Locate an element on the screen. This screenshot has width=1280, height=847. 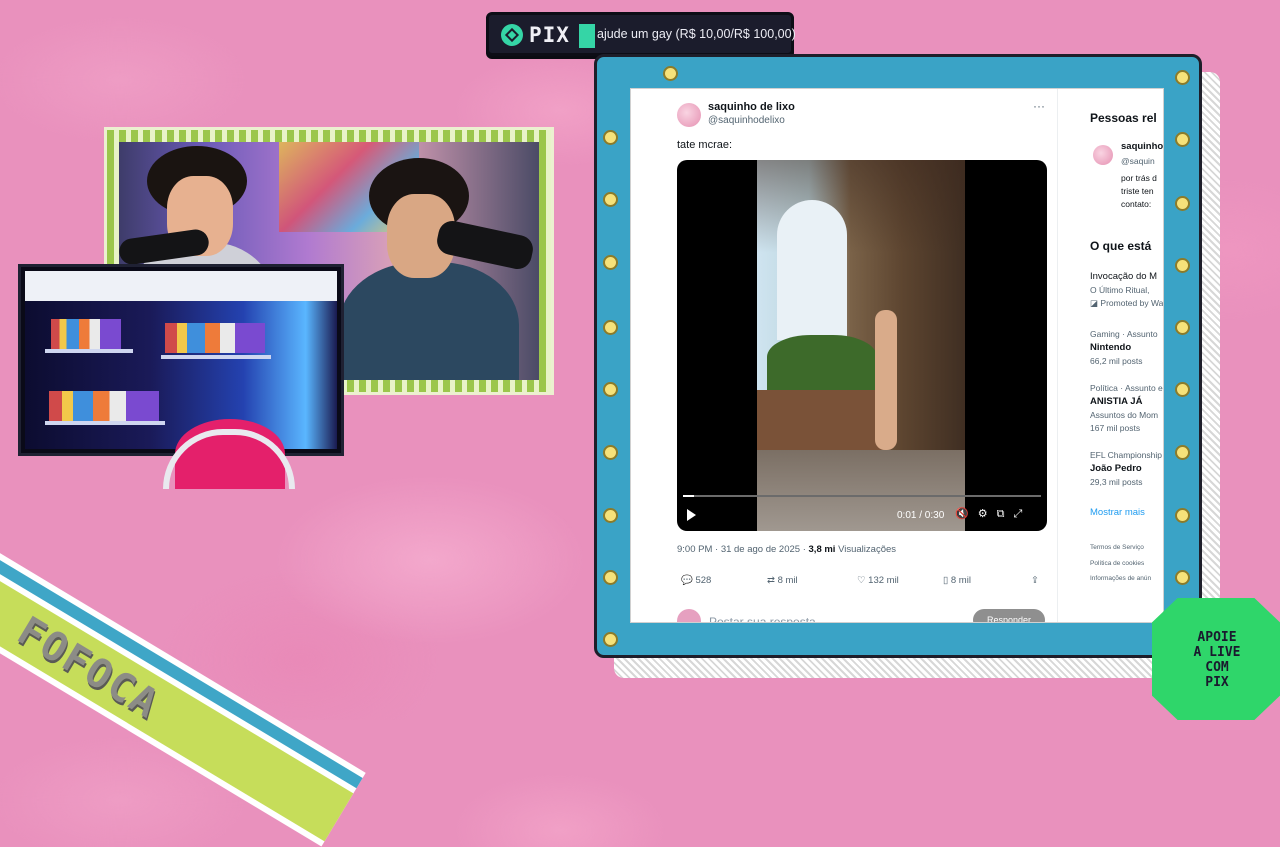
pix-icon is located at coordinates (512, 35).